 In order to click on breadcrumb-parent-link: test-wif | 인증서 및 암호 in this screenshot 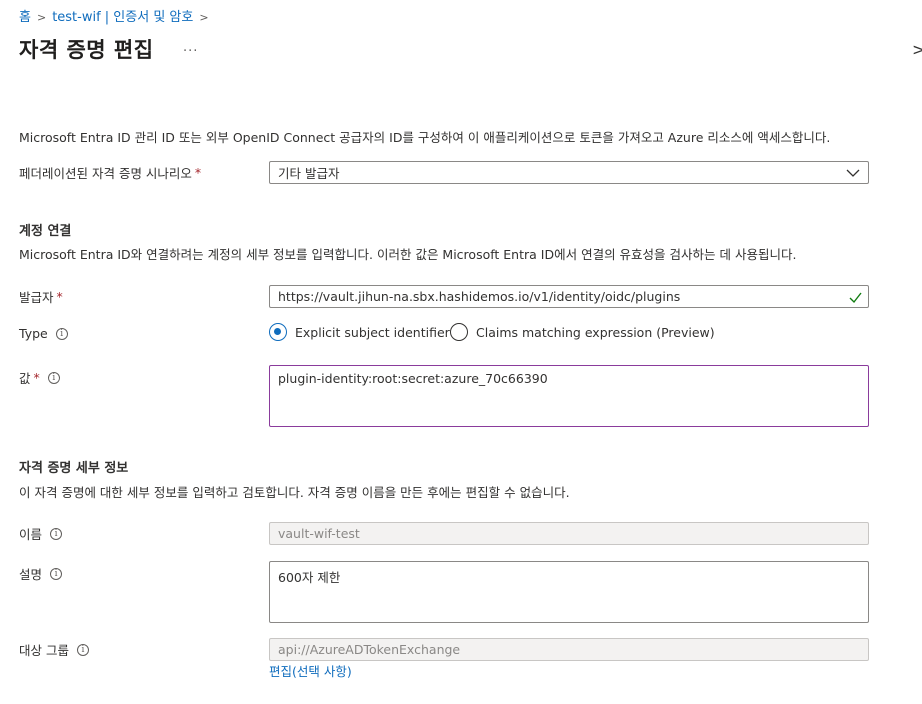, I will do `click(122, 15)`.